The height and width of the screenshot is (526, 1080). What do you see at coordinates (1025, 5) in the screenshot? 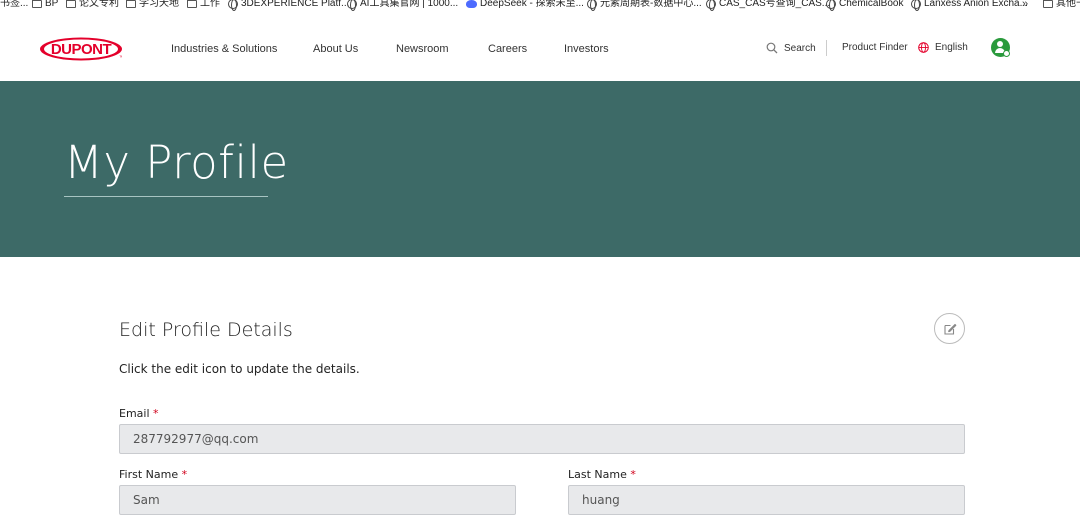
I see `more-bookmarks-icon: »` at bounding box center [1025, 5].